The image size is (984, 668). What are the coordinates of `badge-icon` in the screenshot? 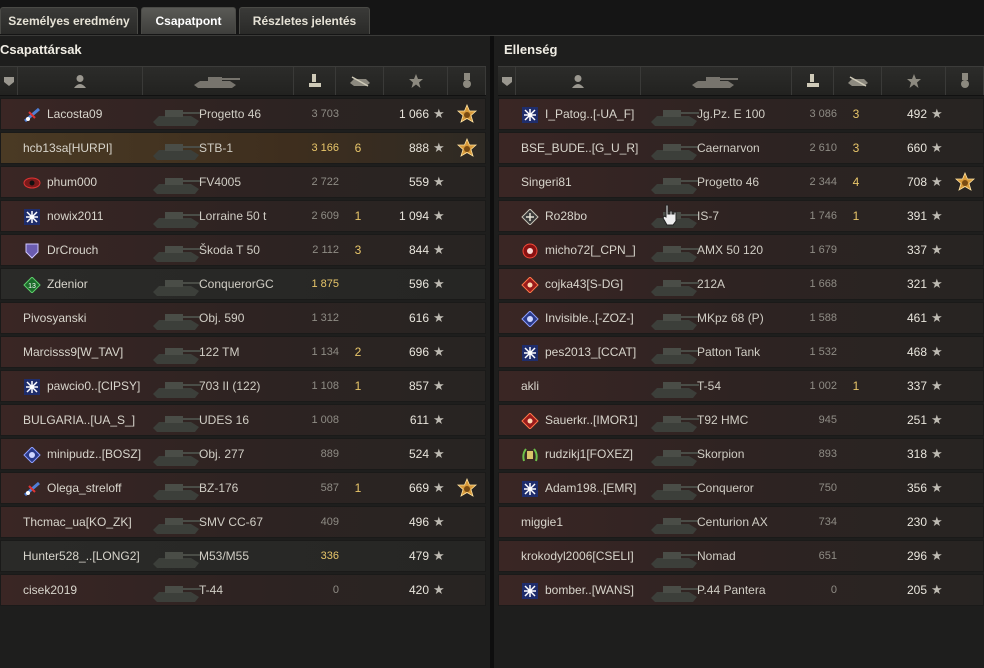 It's located at (530, 319).